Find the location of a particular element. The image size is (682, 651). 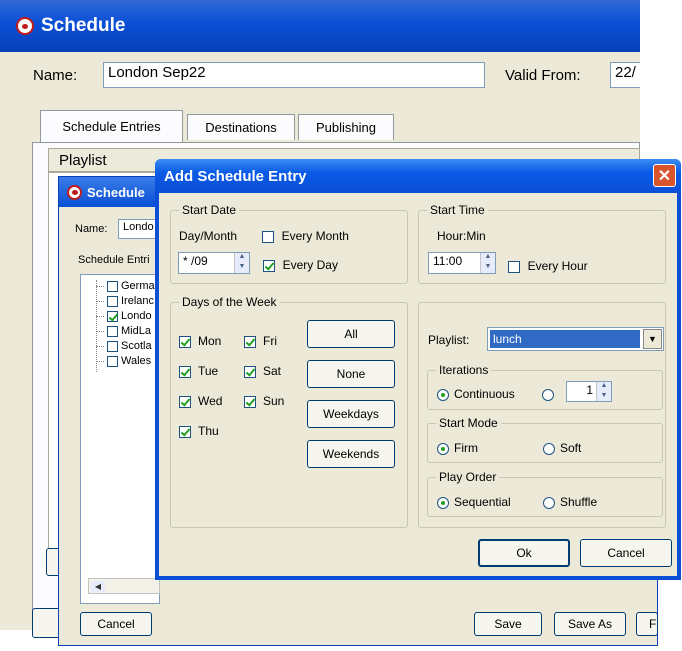

tab-label: Publishing is located at coordinates (346, 127).